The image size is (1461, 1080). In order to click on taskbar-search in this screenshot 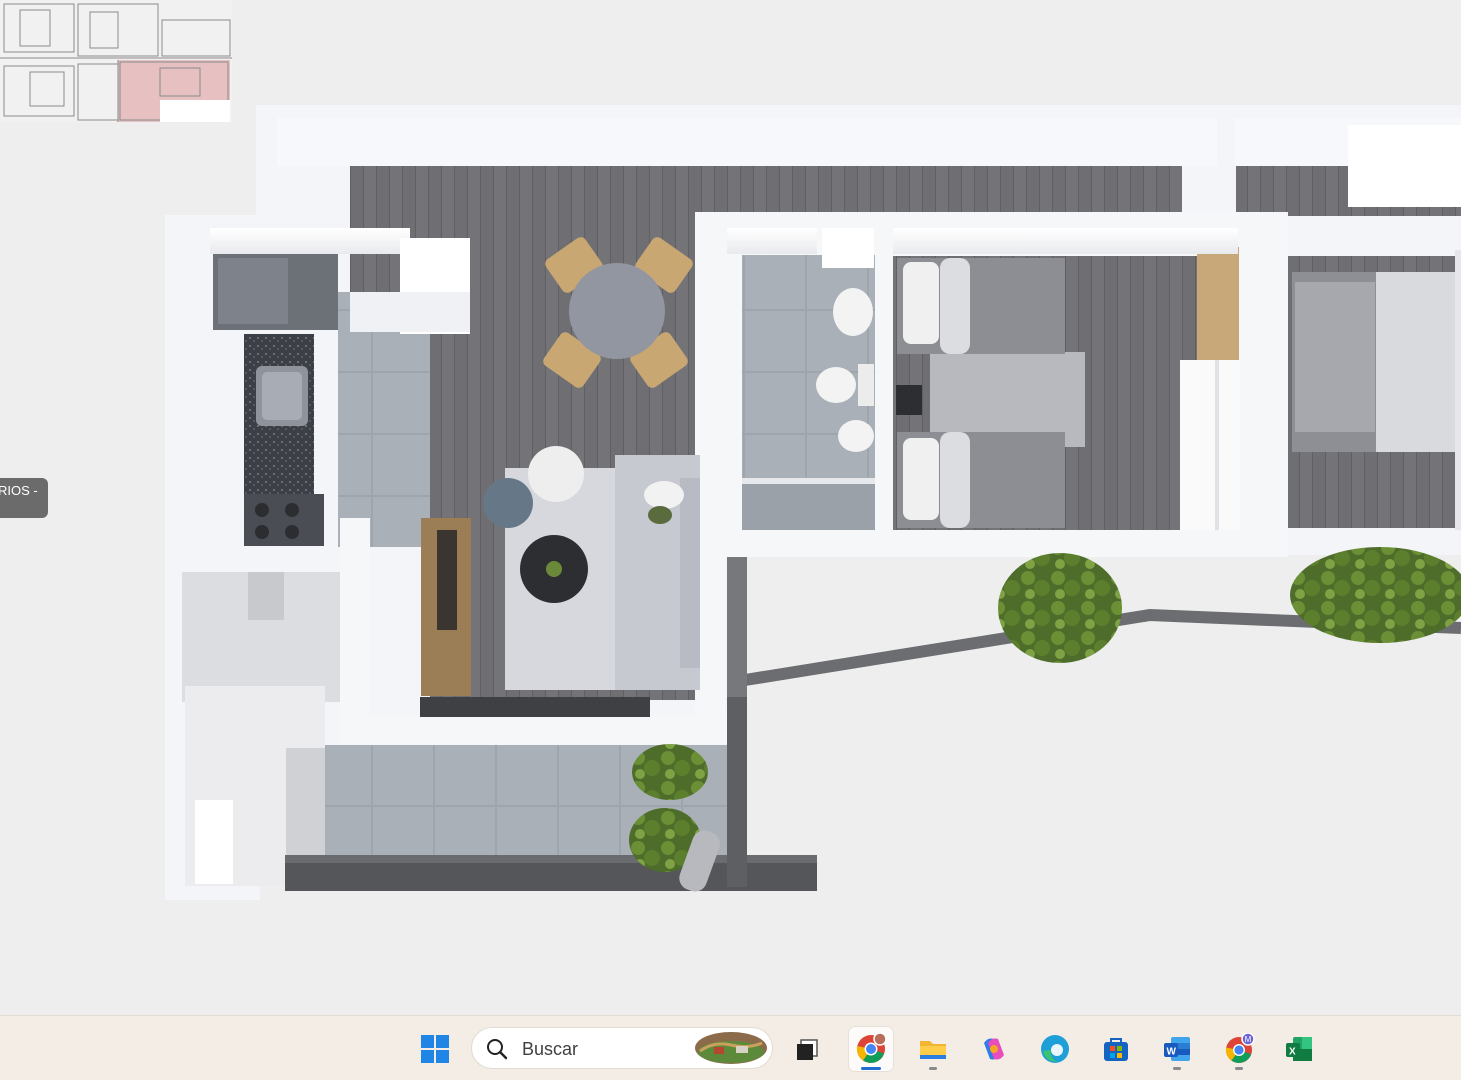, I will do `click(622, 1048)`.